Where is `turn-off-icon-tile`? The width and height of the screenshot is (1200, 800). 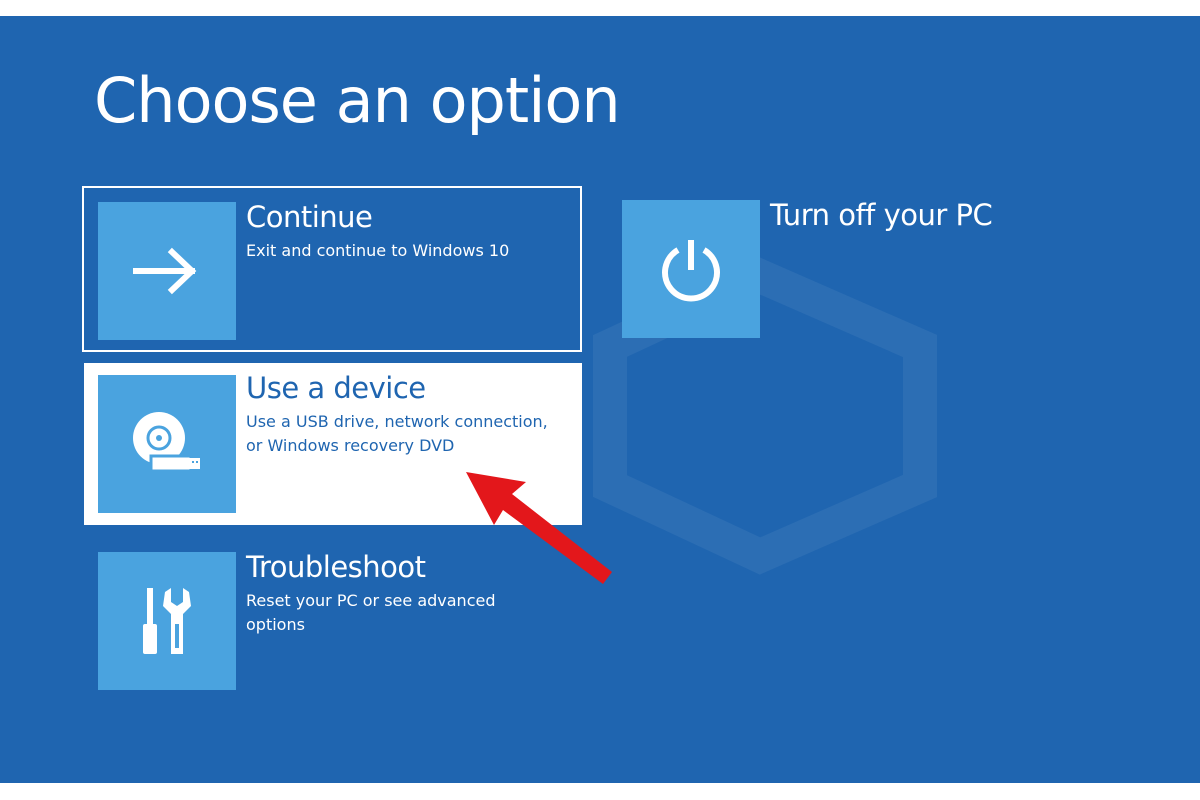 turn-off-icon-tile is located at coordinates (691, 269).